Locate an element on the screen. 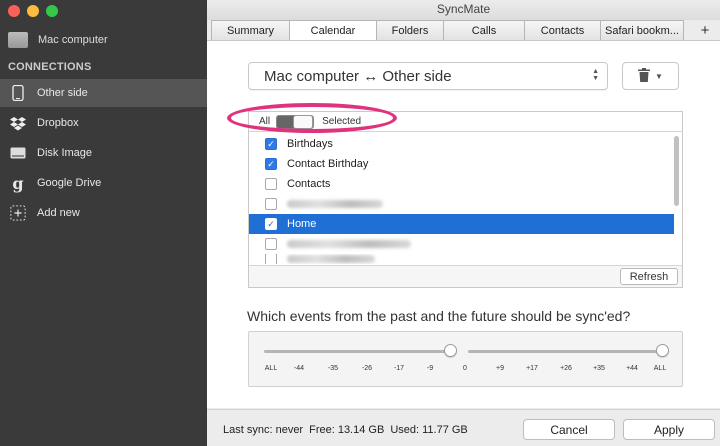  sync-direction-select: Mac computer ↔ Other side ▲ ▼ is located at coordinates (428, 76).